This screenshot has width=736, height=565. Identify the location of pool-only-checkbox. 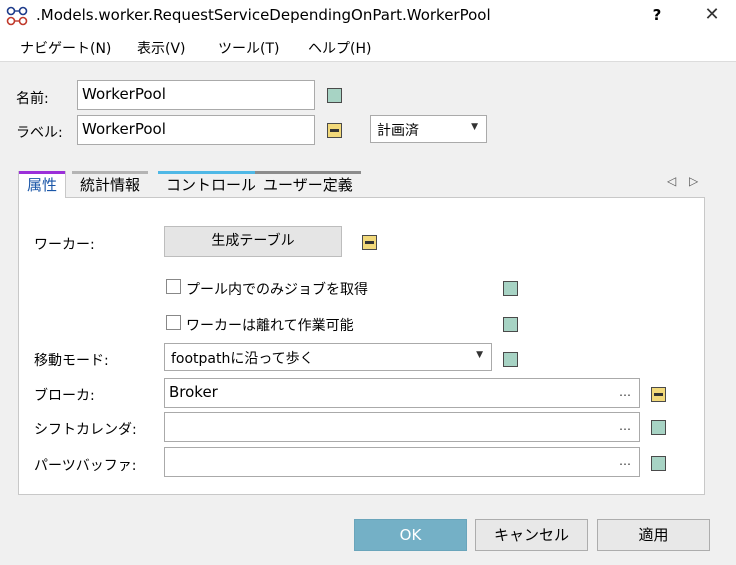
(173, 286).